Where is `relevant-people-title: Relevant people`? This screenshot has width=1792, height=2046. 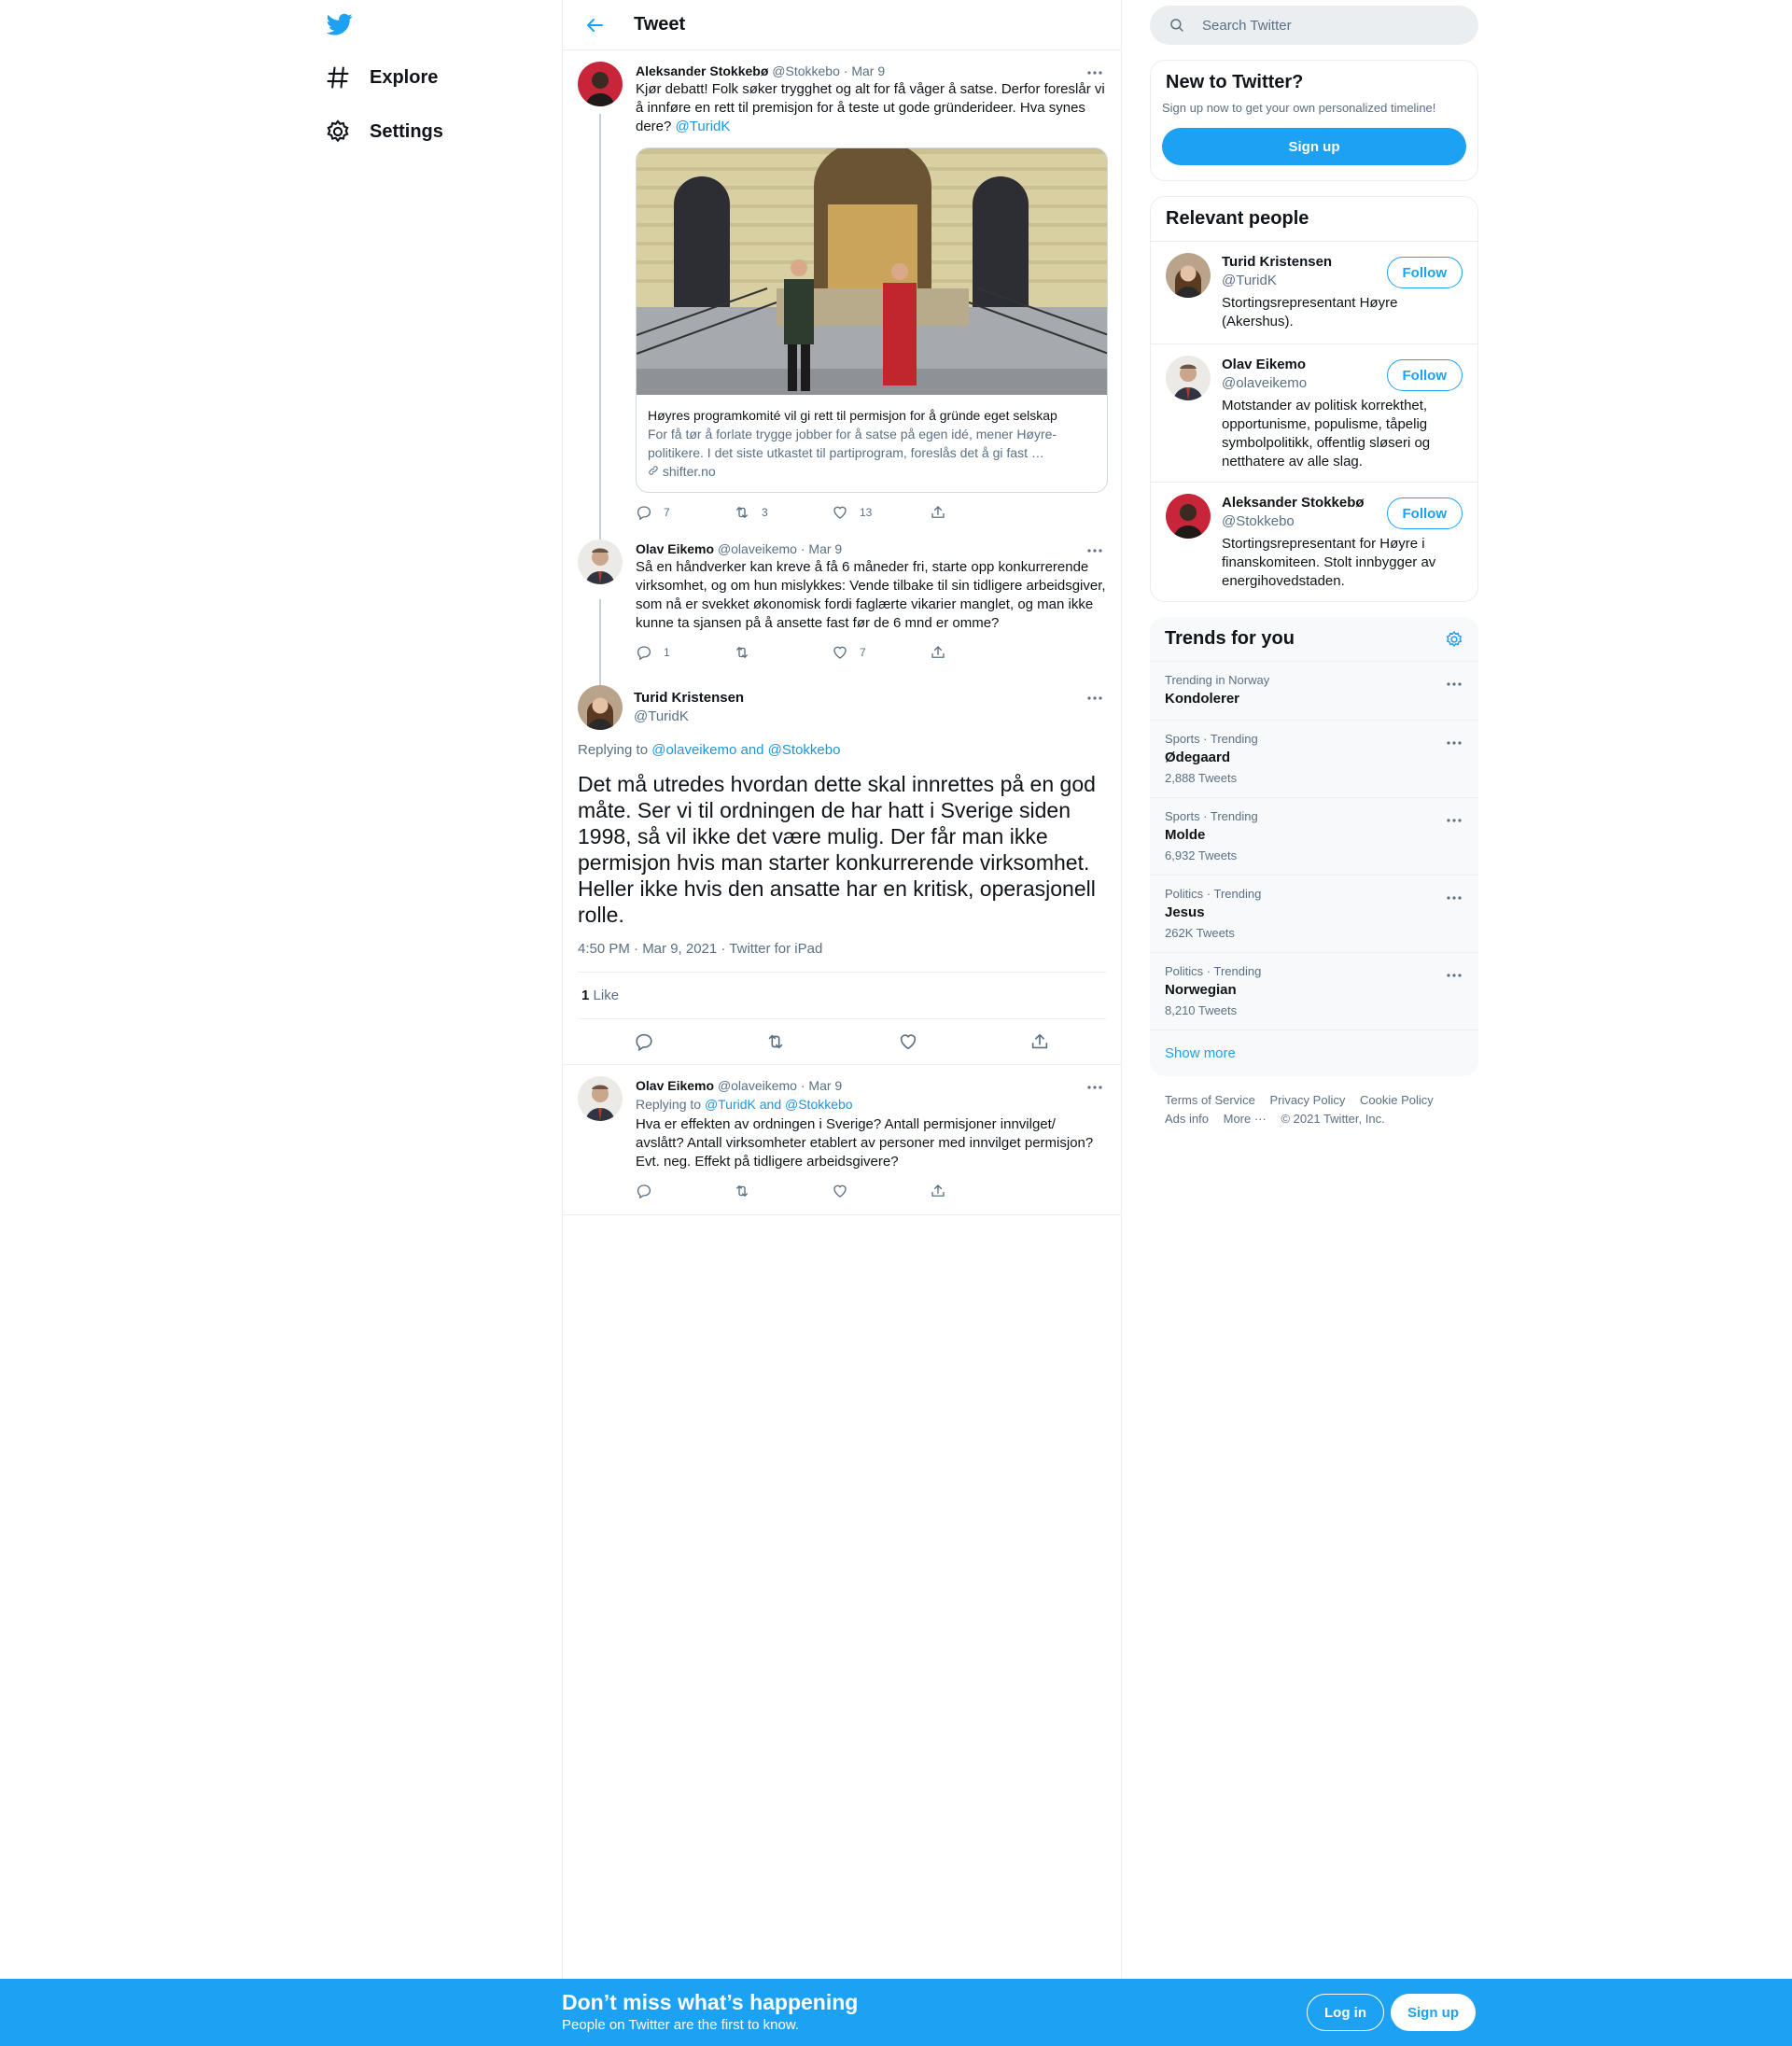 relevant-people-title: Relevant people is located at coordinates (1237, 218).